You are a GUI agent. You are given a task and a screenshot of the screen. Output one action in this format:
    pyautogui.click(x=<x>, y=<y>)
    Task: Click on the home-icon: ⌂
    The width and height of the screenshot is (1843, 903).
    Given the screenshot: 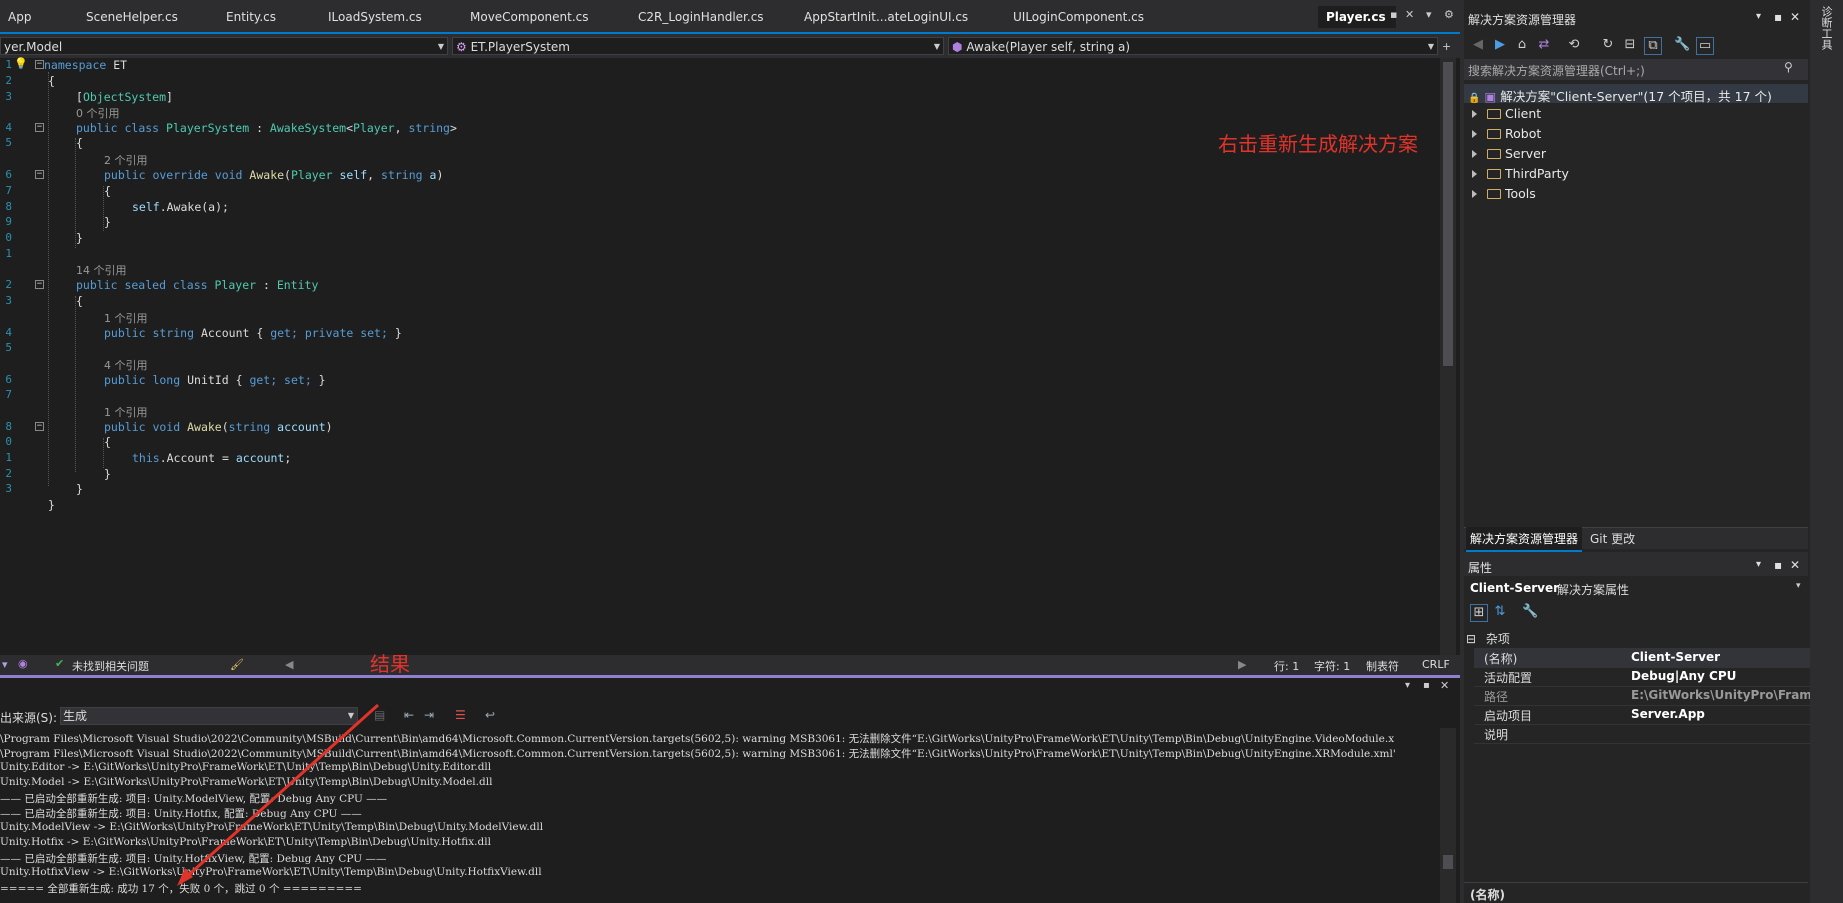 What is the action you would take?
    pyautogui.click(x=1522, y=45)
    